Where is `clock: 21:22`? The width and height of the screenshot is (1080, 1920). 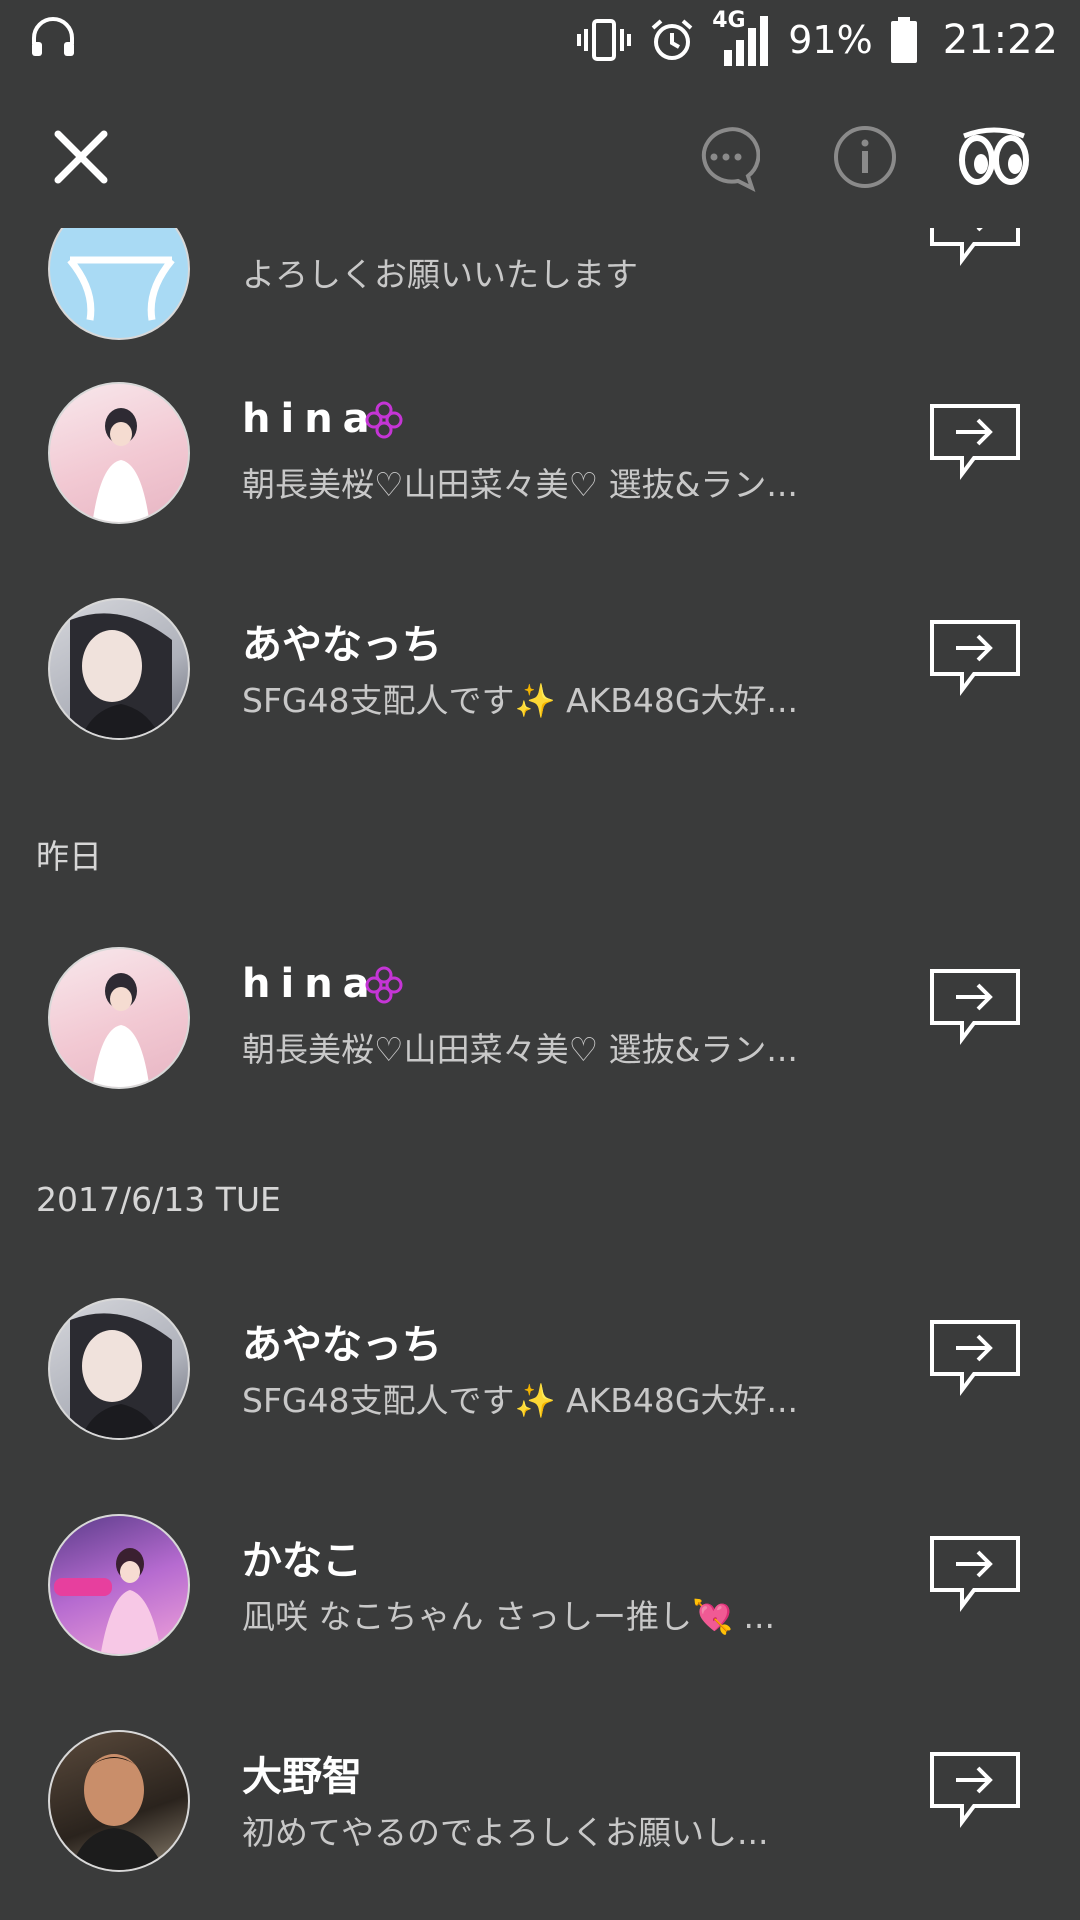
clock: 21:22 is located at coordinates (1000, 40).